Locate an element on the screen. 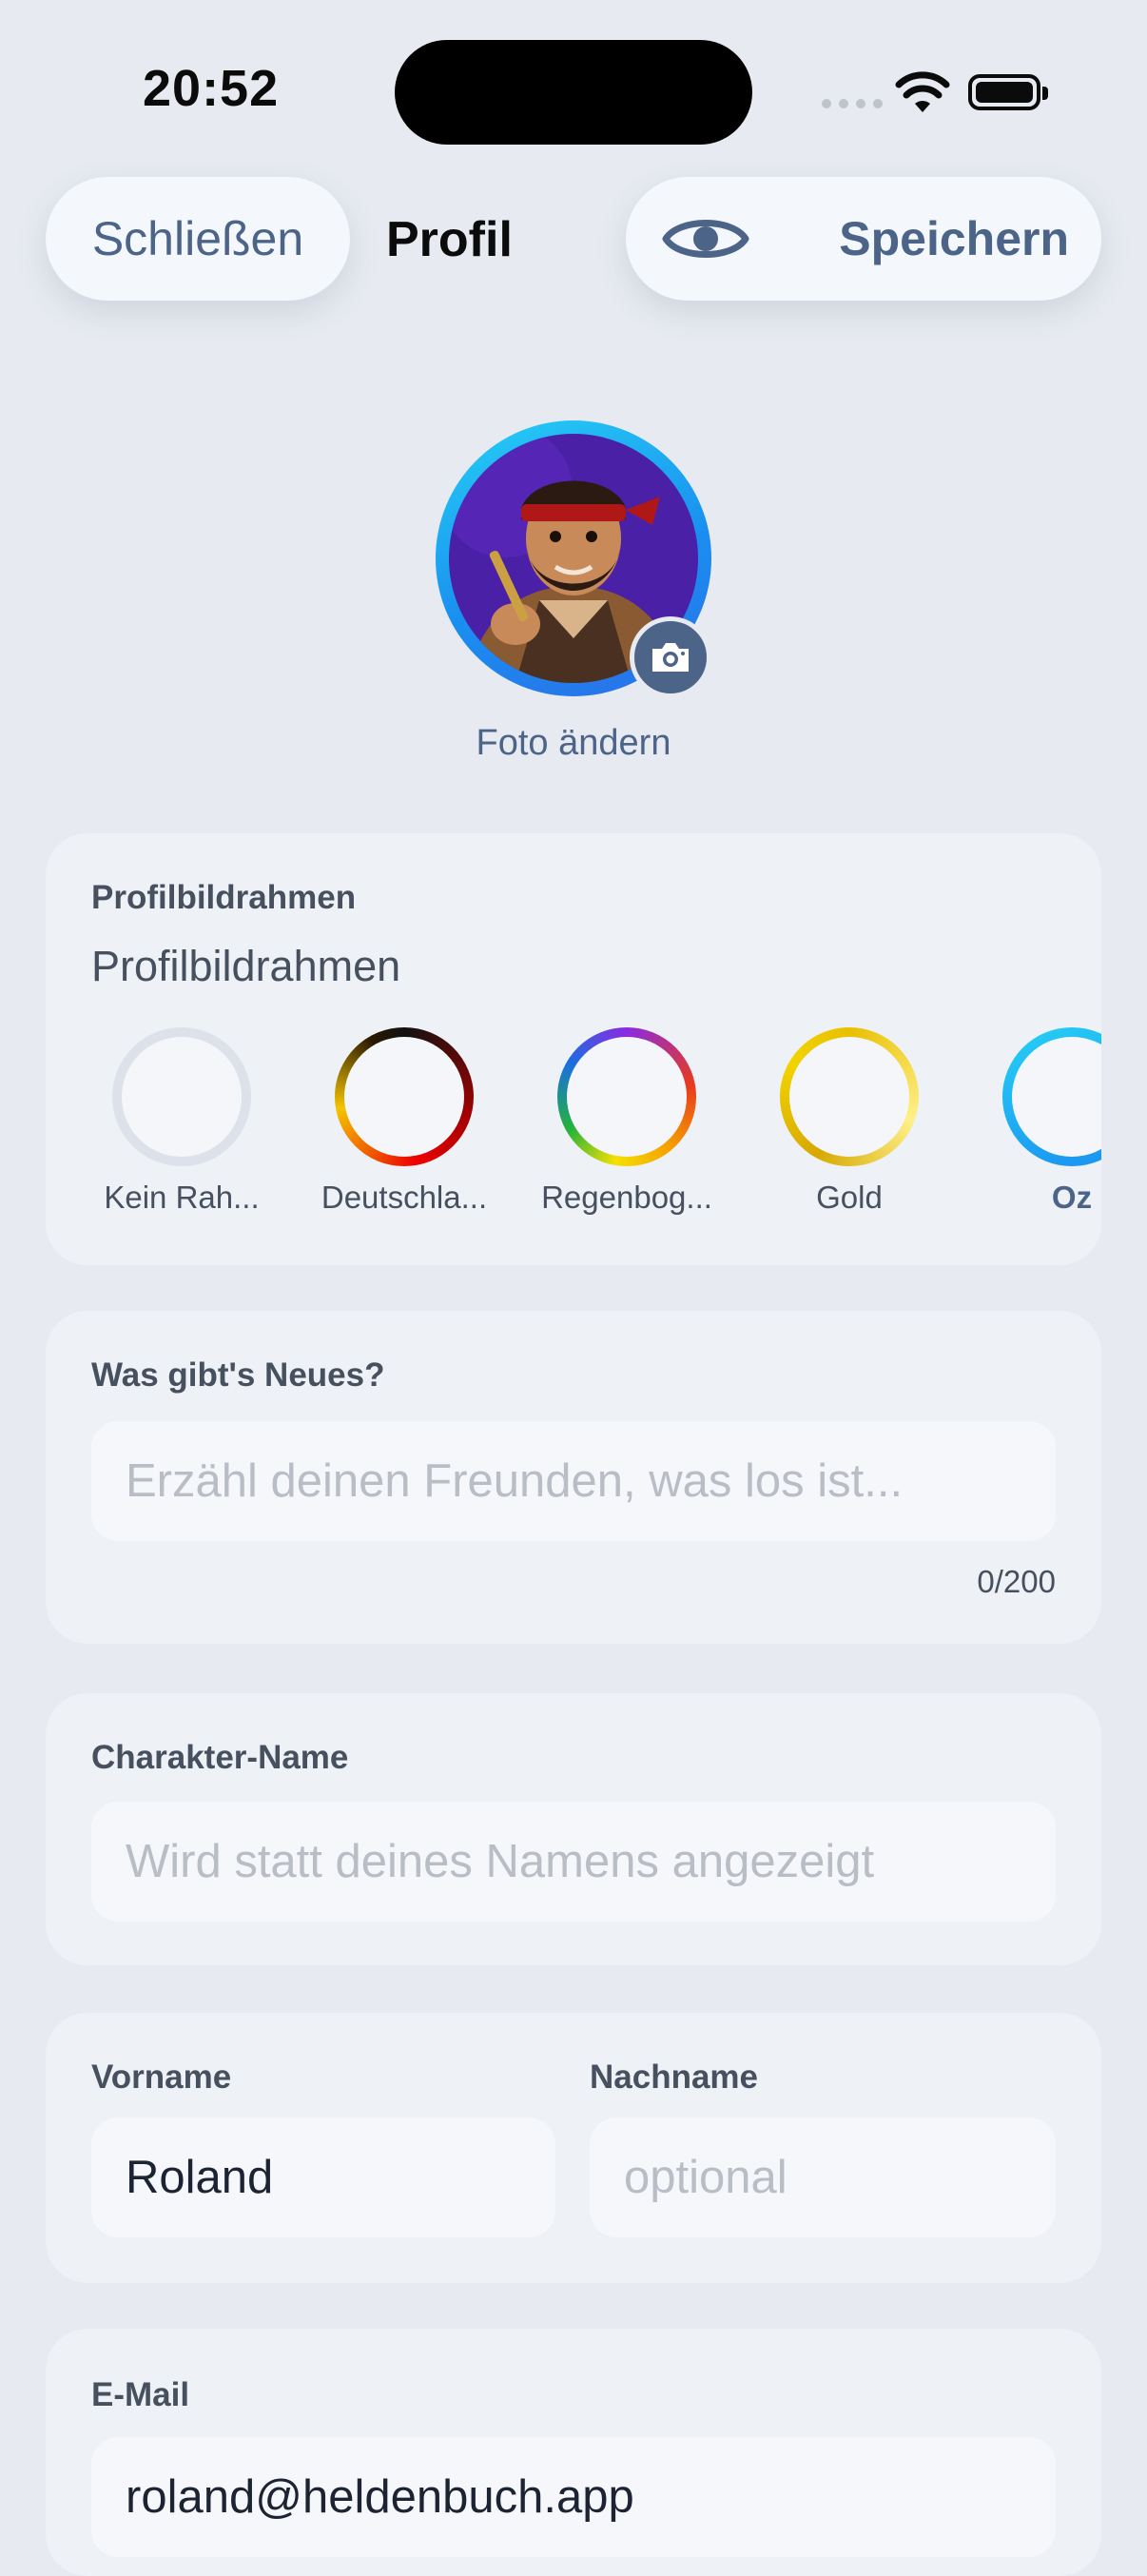 The image size is (1147, 2576). last-name-placeholder: optional is located at coordinates (705, 2178).